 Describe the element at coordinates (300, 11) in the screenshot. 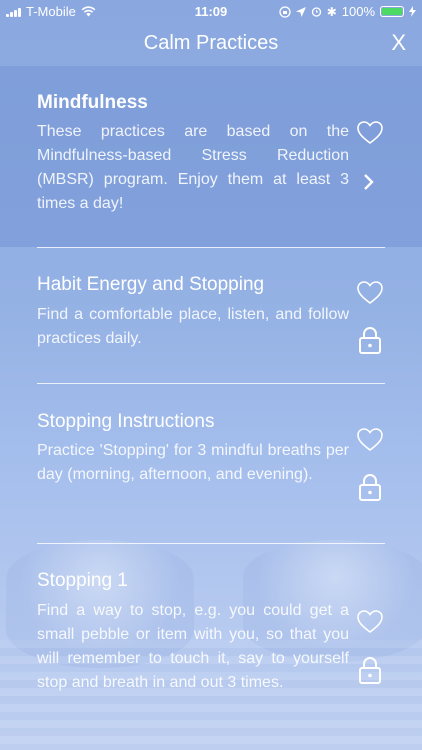

I see `location-icon` at that location.